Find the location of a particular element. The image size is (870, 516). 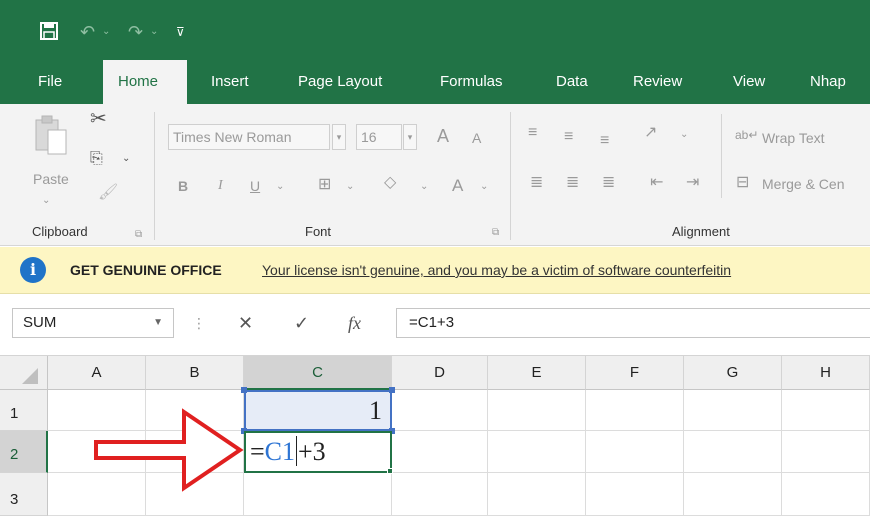

text-cursor is located at coordinates (297, 451).